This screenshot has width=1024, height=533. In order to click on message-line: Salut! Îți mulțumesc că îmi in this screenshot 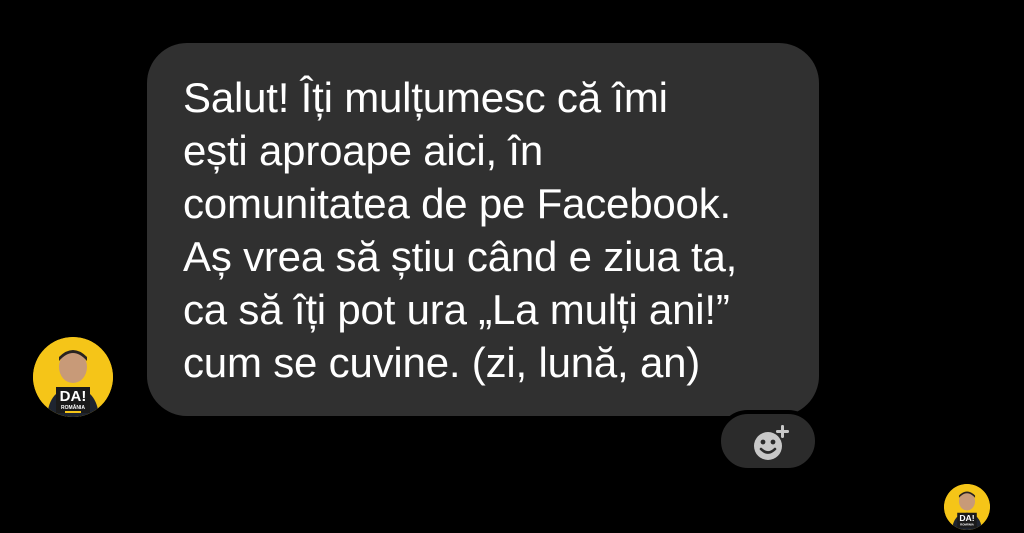, I will do `click(425, 97)`.